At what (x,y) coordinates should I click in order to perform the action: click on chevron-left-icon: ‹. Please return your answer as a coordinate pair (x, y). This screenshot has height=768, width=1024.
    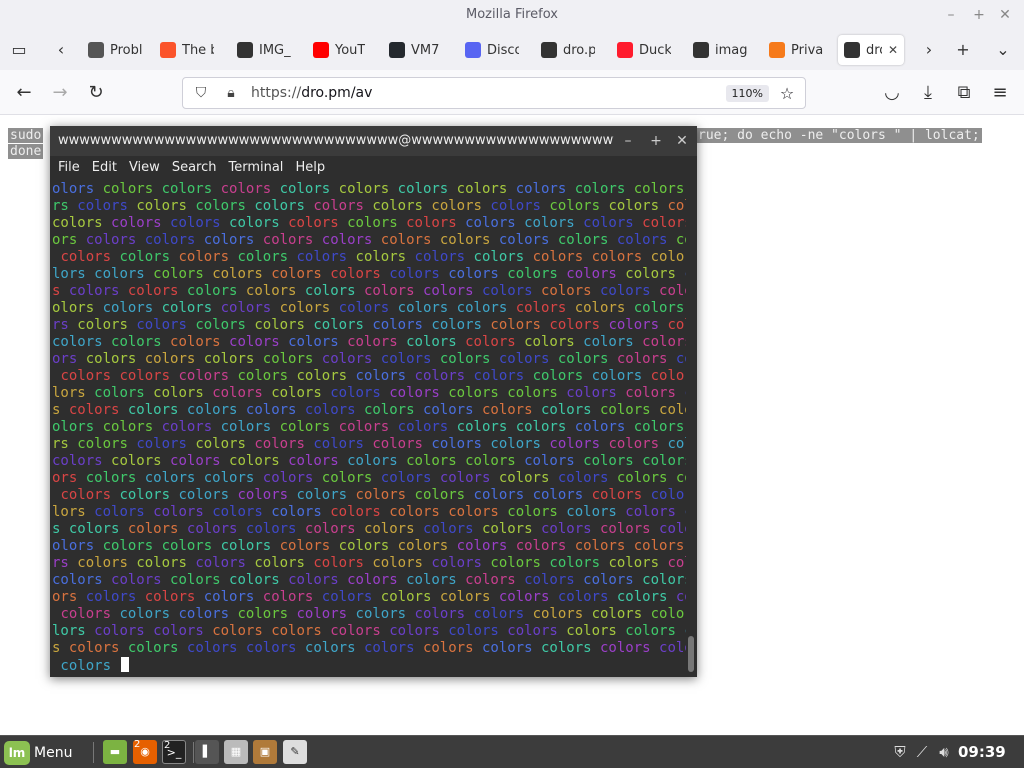
    Looking at the image, I should click on (61, 49).